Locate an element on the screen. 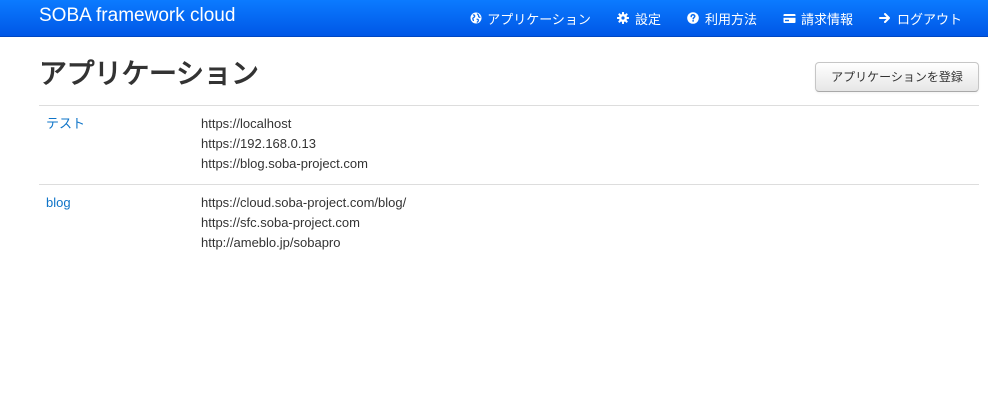 The height and width of the screenshot is (411, 988). app-url: https://blog.soba-project.com is located at coordinates (284, 163).